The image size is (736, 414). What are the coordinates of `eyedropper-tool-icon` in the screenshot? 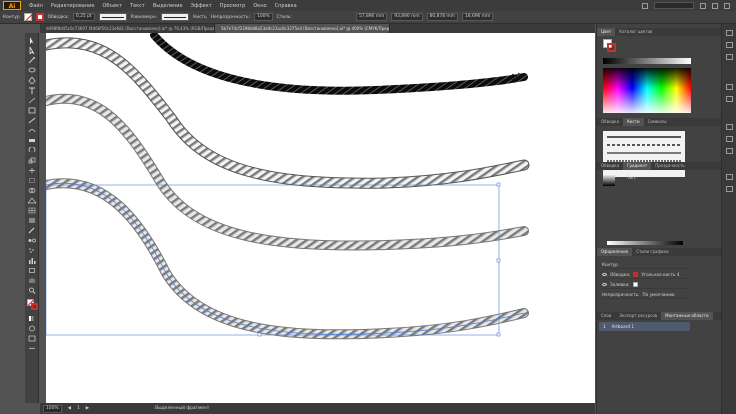 It's located at (32, 230).